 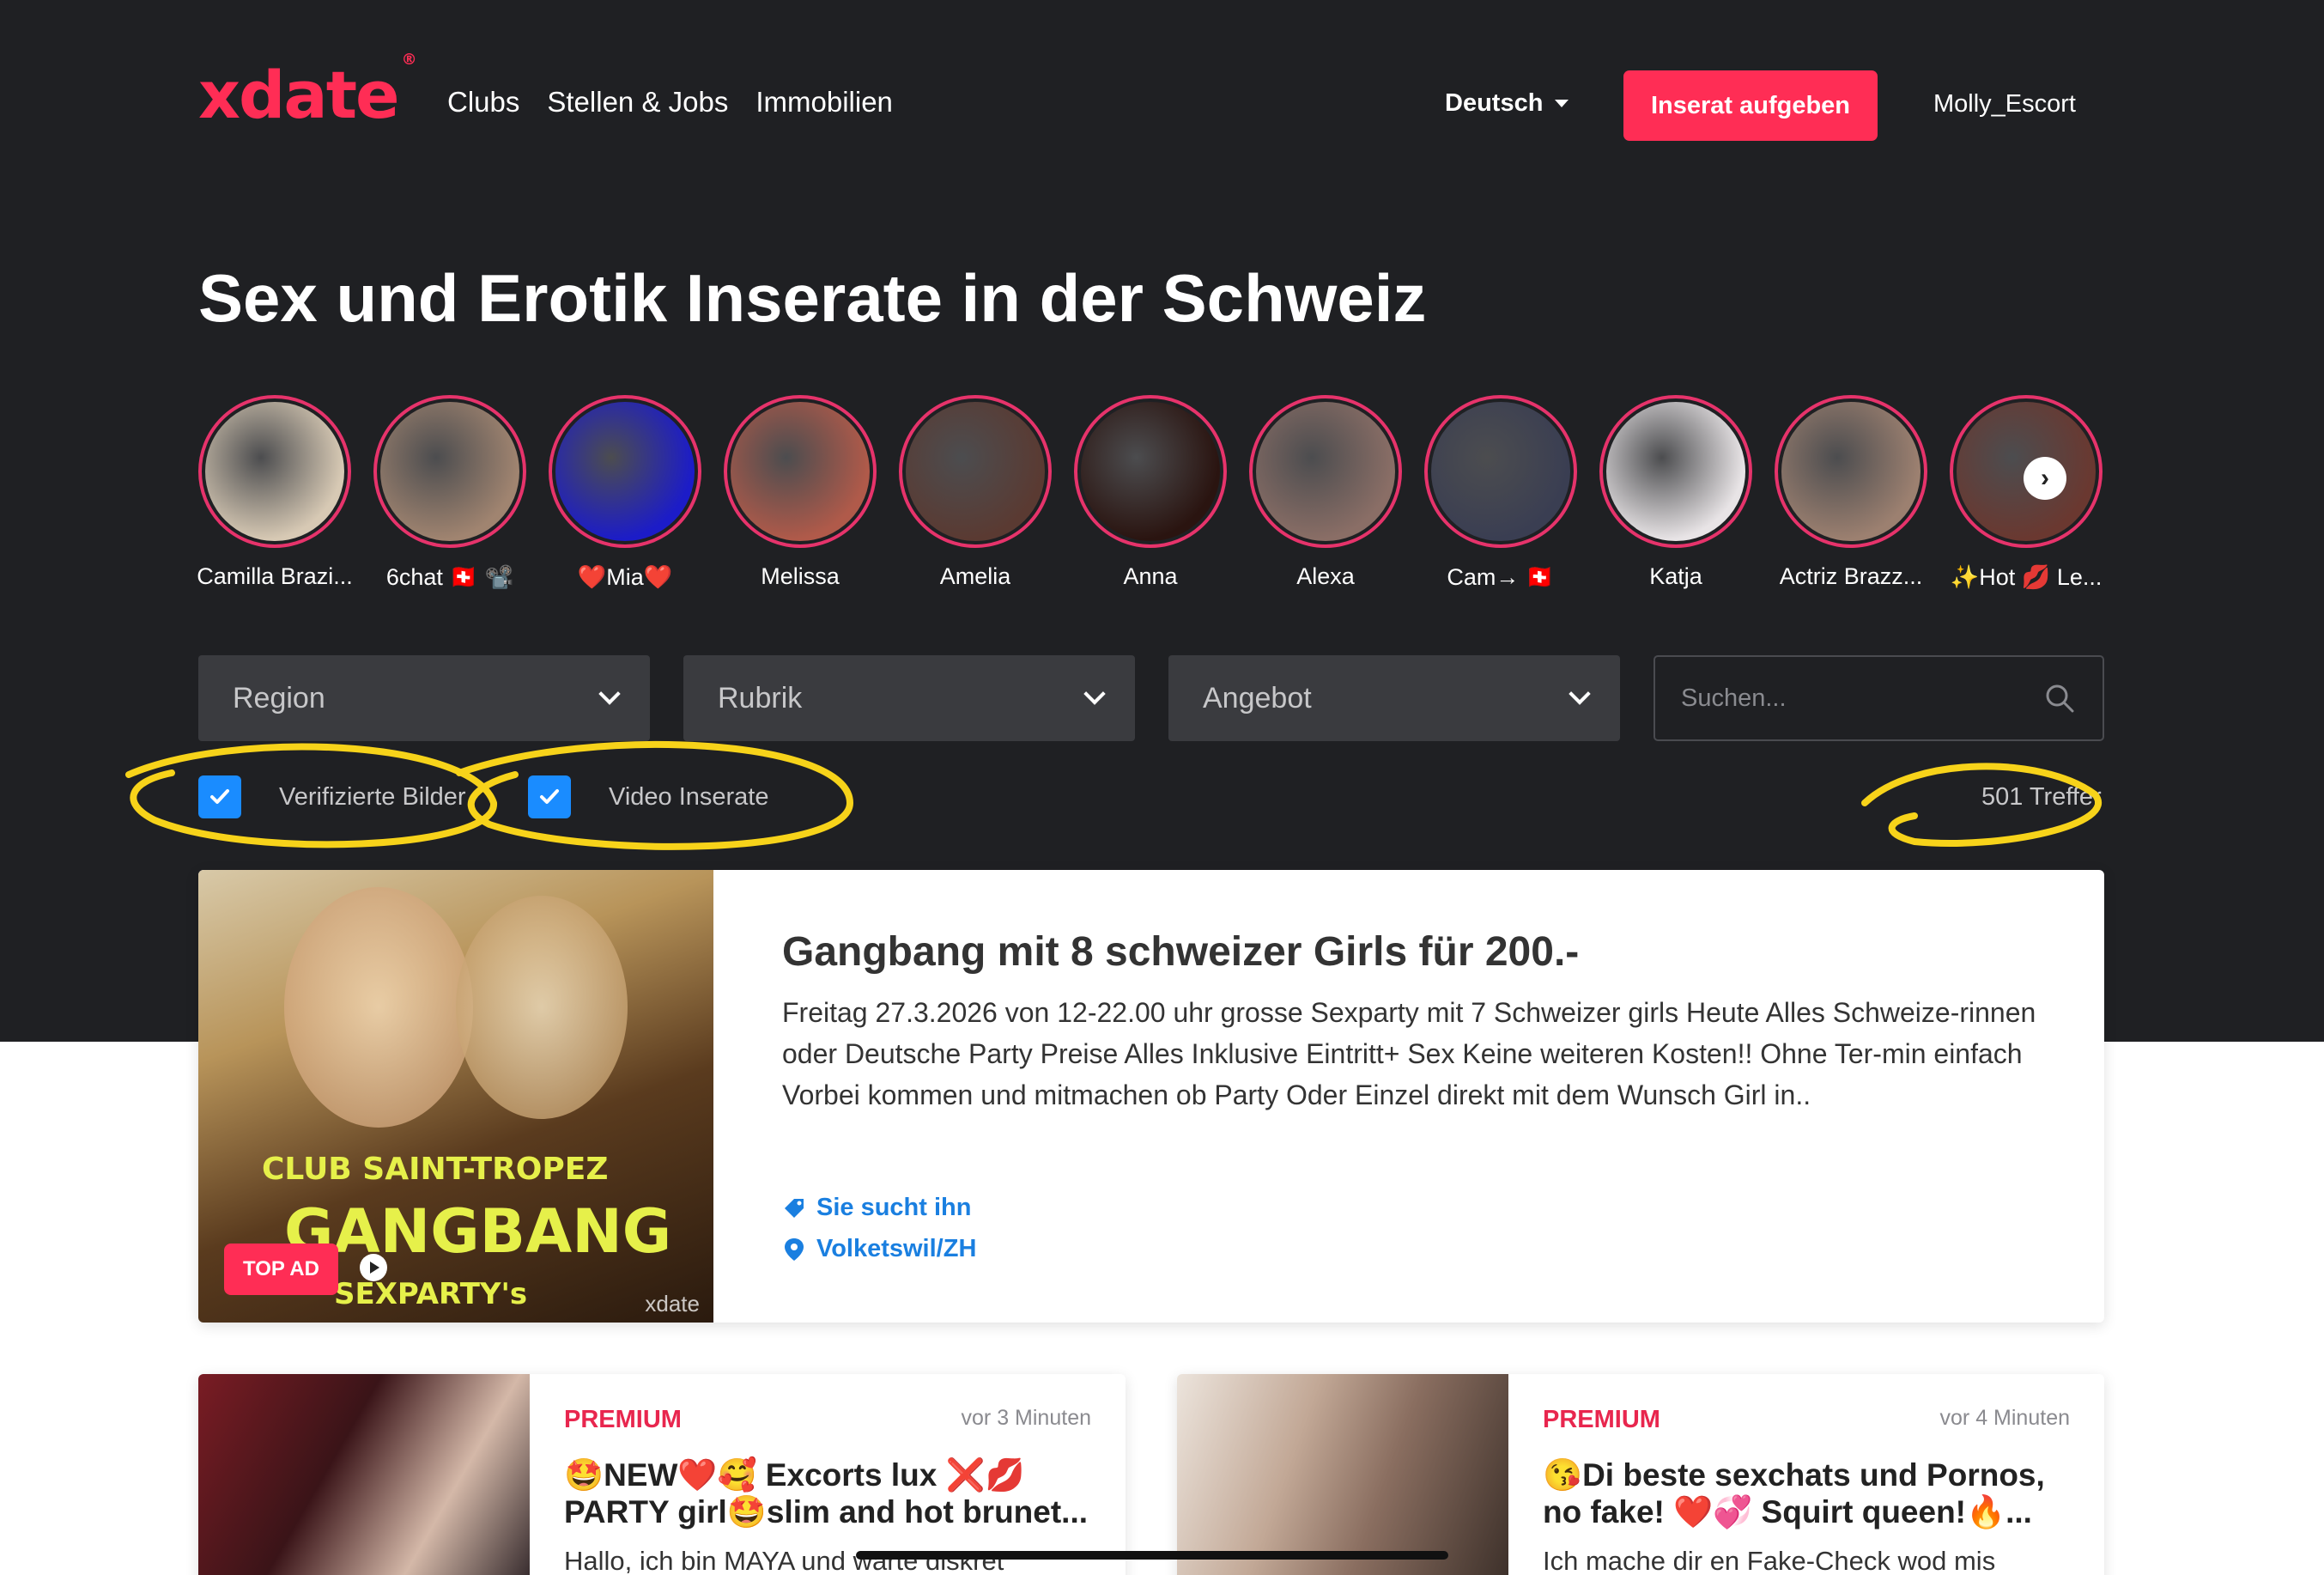 I want to click on story-name: Alexa, so click(x=1326, y=576).